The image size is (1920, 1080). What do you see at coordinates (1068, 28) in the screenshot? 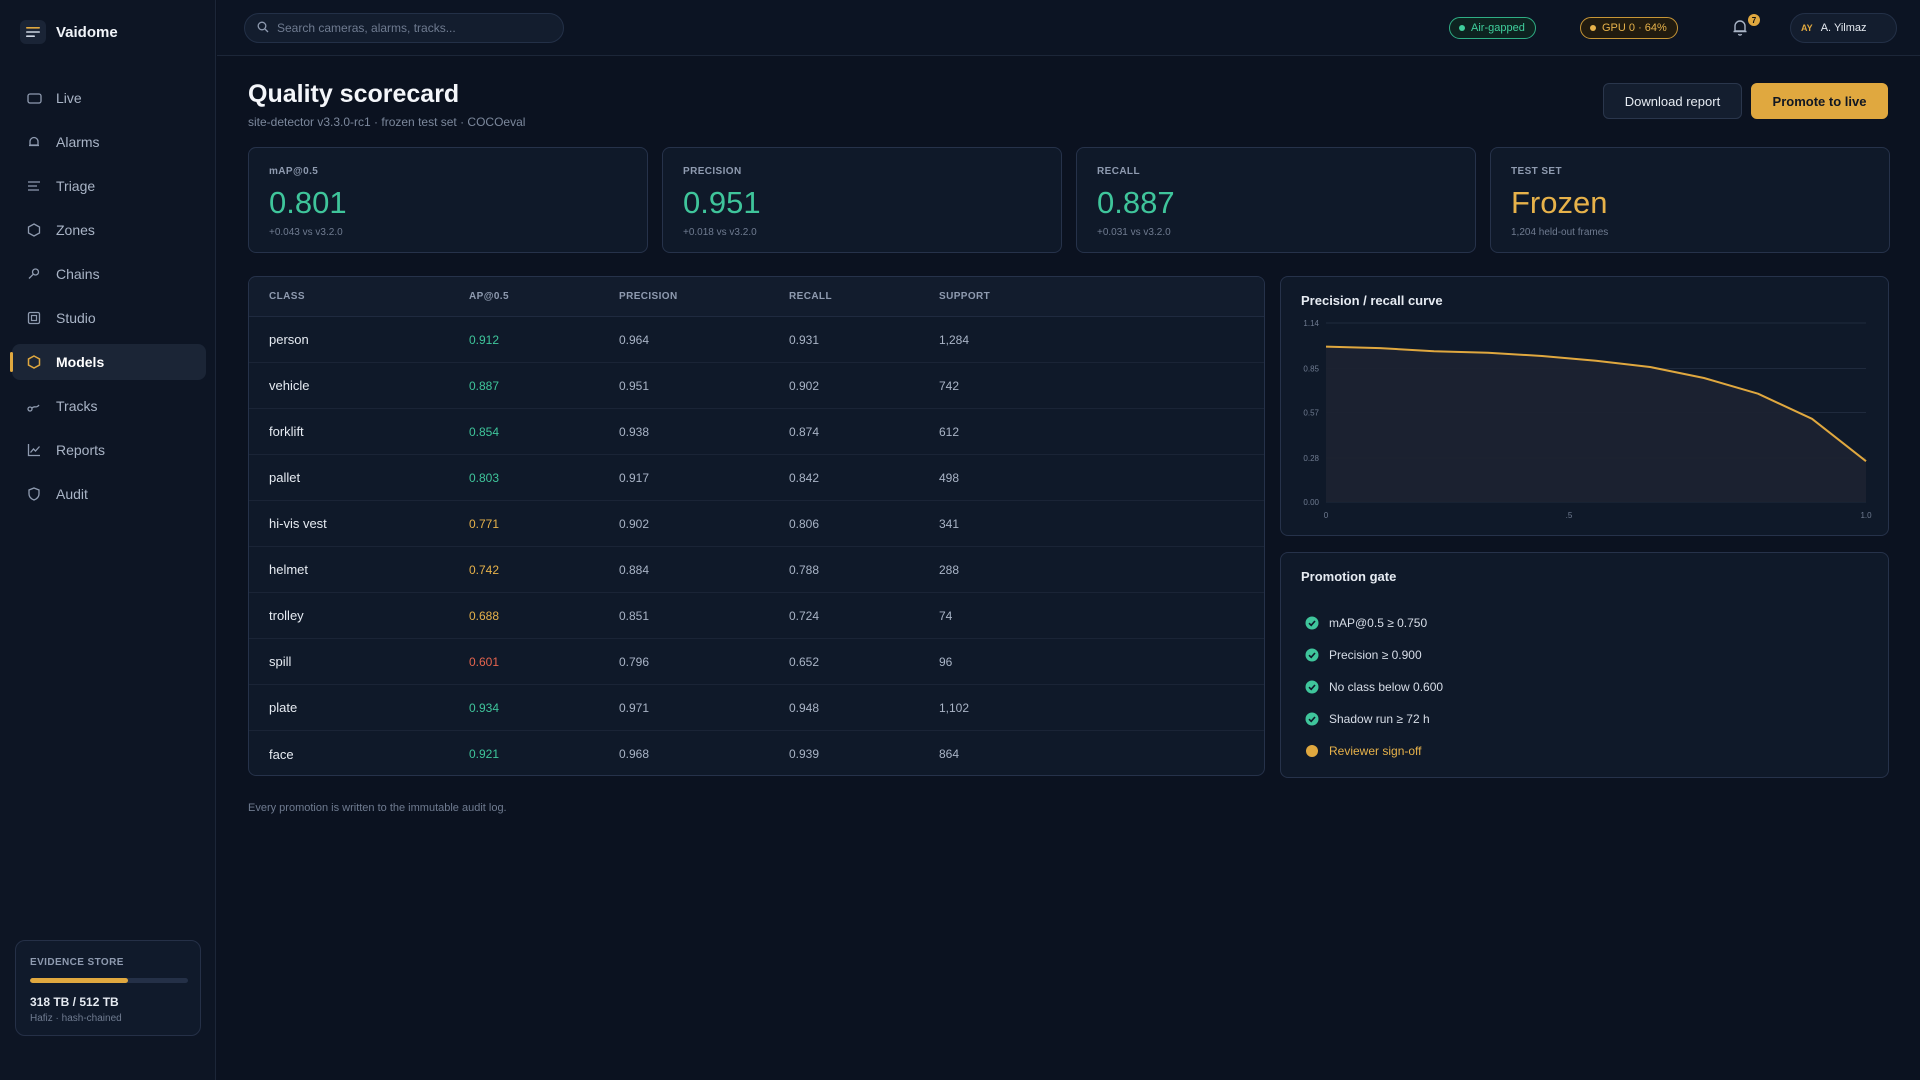
I see `topbar: Air-gapped GPU 0 · 64% 7 AY A. Yilmaz` at bounding box center [1068, 28].